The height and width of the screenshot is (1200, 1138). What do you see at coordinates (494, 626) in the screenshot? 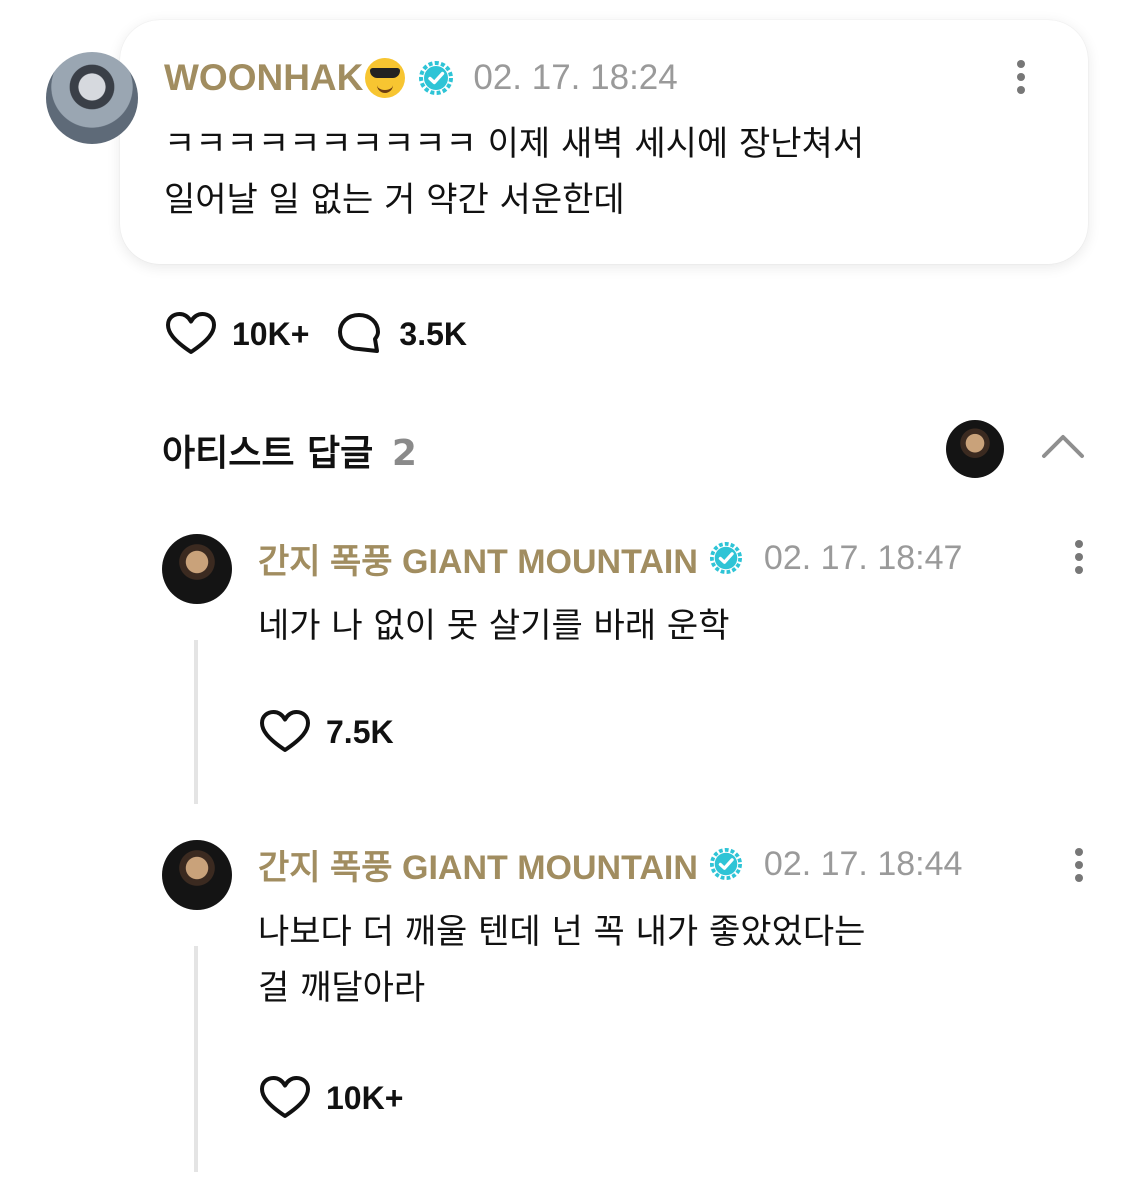
I see `reply-body-line-1: 네가 나 없이 못 살기를 바래 운학` at bounding box center [494, 626].